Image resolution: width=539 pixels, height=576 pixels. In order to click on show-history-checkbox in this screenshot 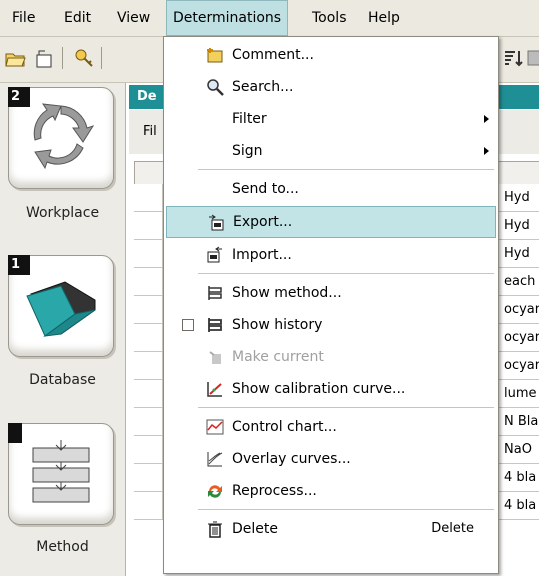, I will do `click(188, 325)`.